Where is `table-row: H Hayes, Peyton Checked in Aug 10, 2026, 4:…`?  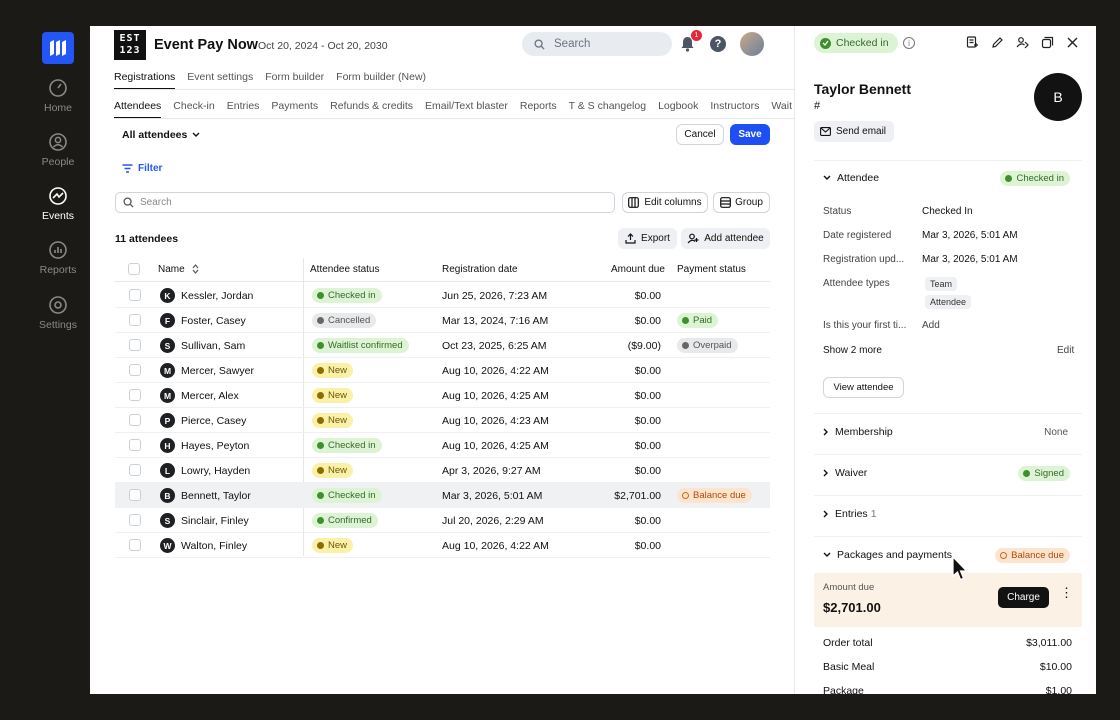 table-row: H Hayes, Peyton Checked in Aug 10, 2026, 4:… is located at coordinates (442, 445).